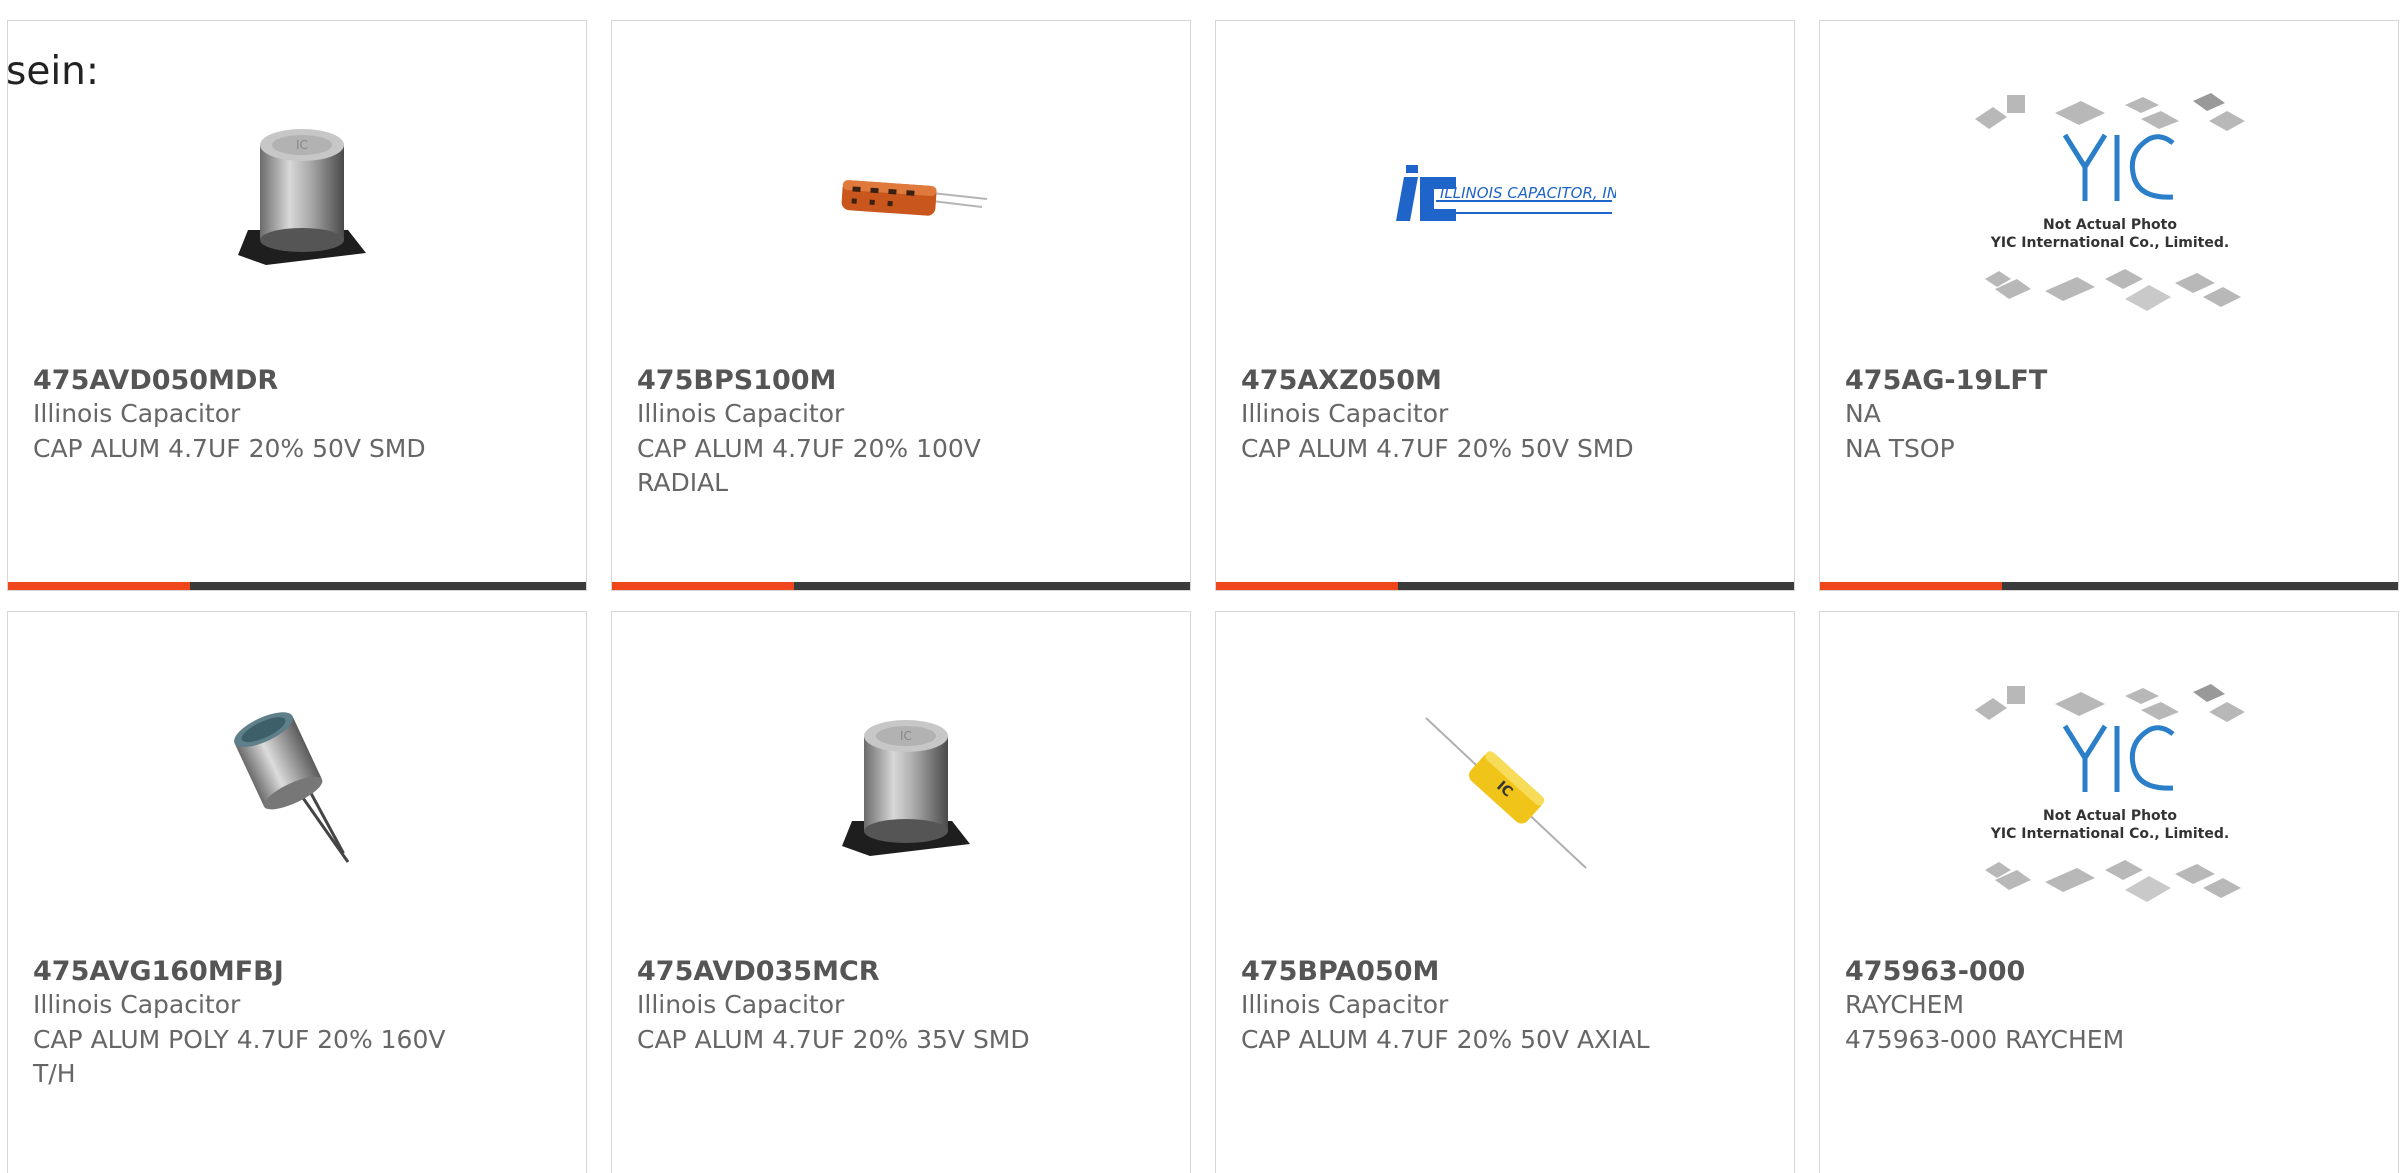 The image size is (2400, 1173). I want to click on part-number: 475AXZ050M, so click(1507, 381).